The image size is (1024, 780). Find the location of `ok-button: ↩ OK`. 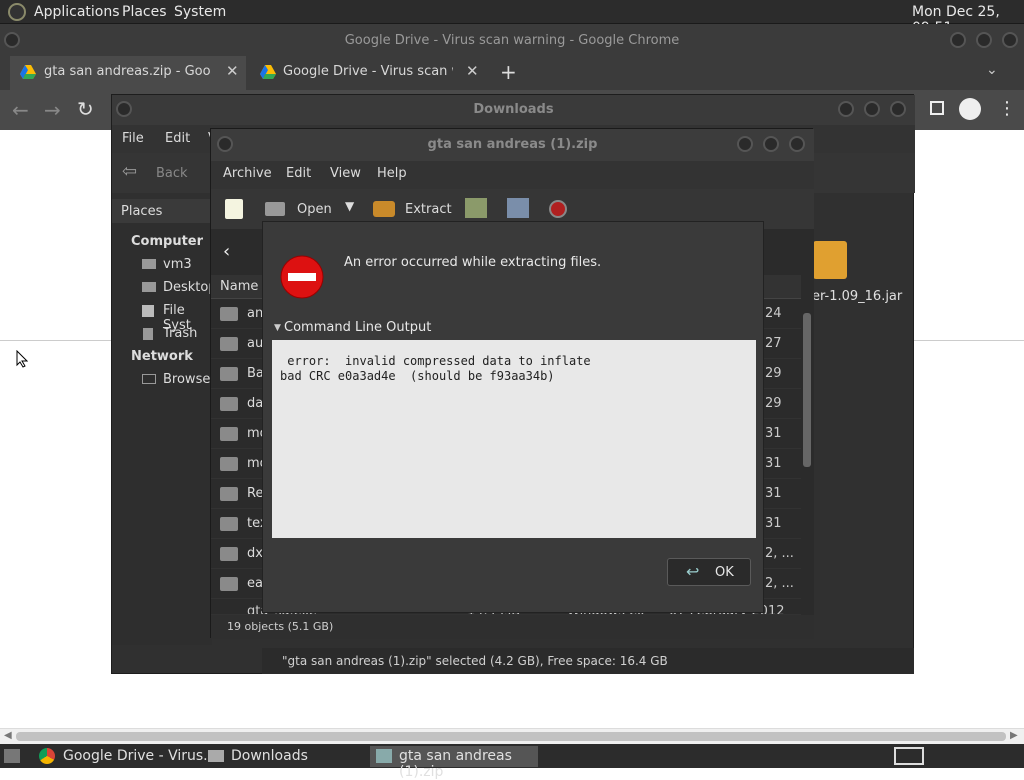

ok-button: ↩ OK is located at coordinates (709, 572).